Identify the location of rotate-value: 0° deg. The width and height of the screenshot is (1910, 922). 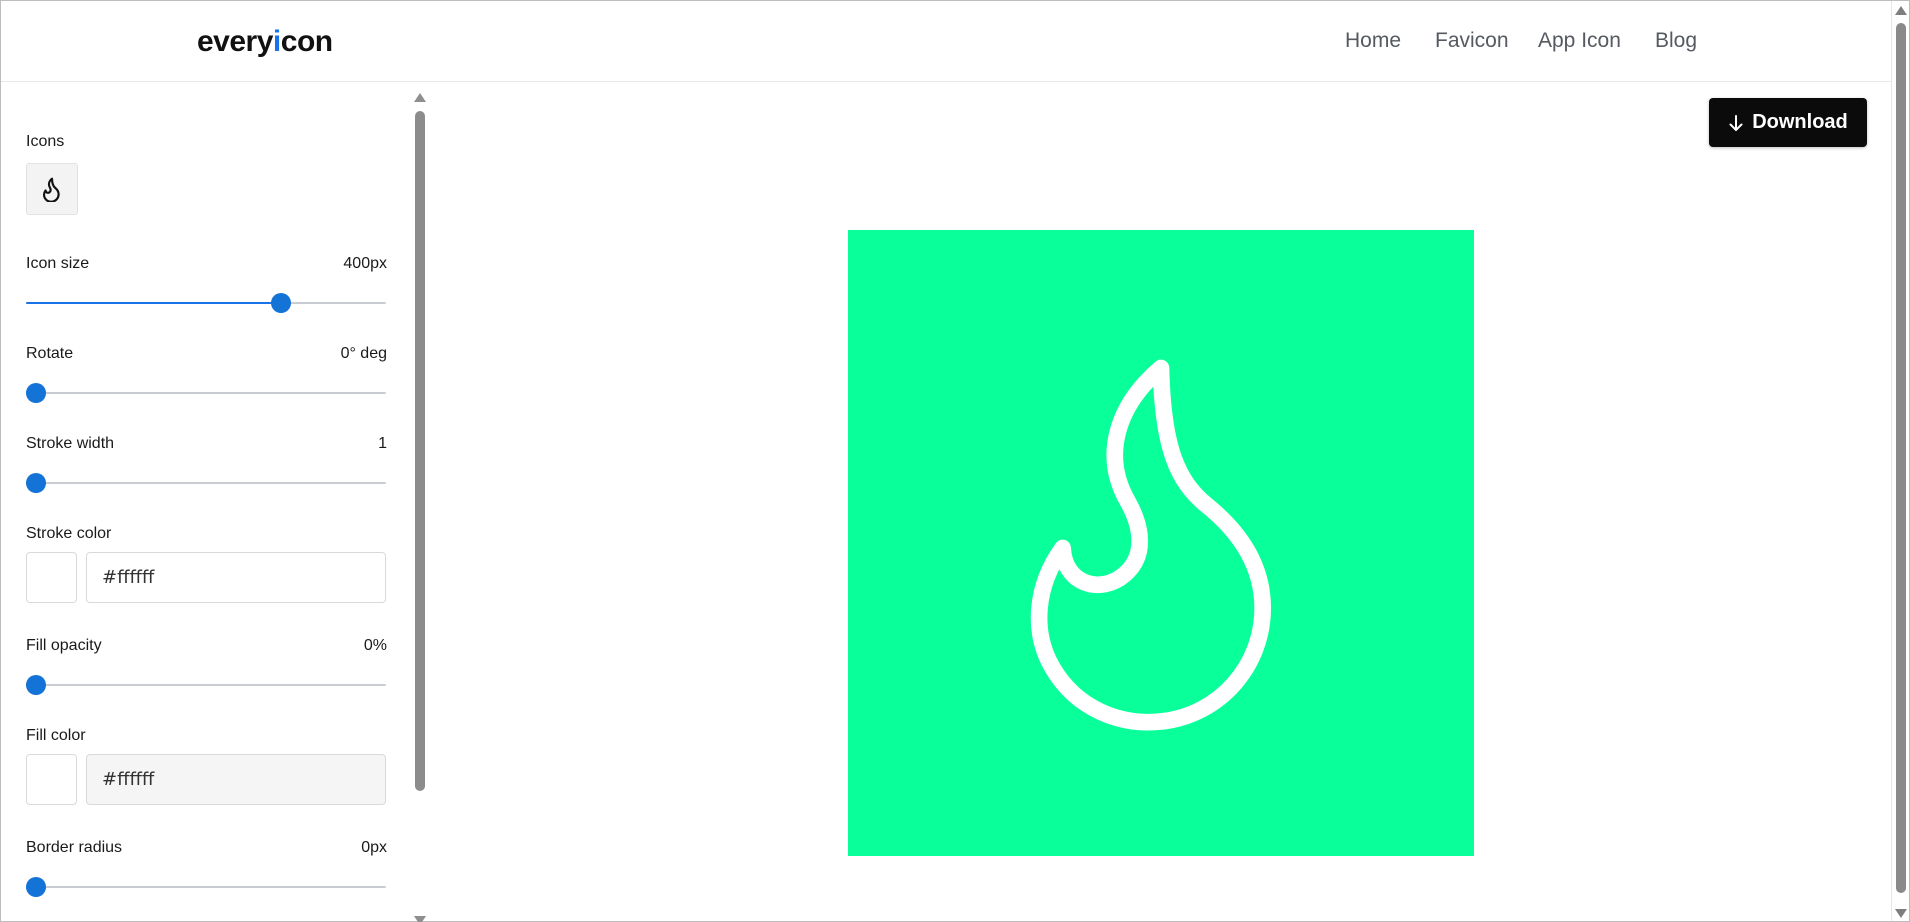
(363, 353).